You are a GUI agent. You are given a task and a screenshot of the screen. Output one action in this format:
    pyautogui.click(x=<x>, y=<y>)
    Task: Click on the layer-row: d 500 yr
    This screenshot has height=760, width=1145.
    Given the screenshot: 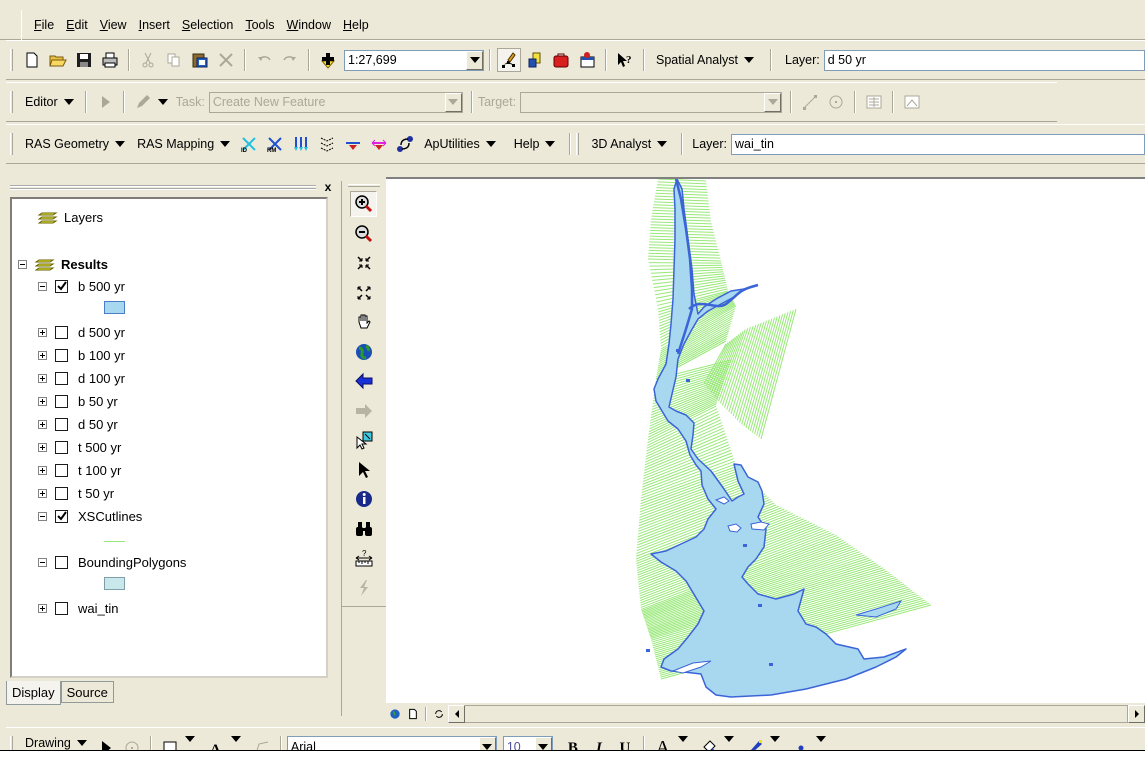 What is the action you would take?
    pyautogui.click(x=81, y=332)
    